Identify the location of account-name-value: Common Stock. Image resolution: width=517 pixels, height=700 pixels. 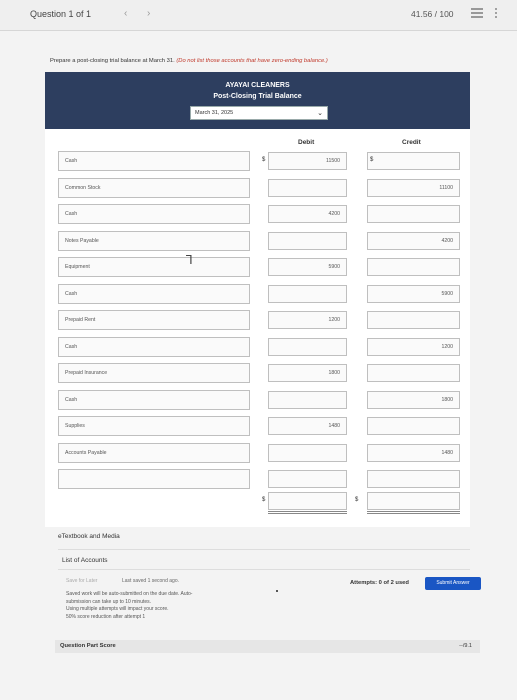
(83, 188).